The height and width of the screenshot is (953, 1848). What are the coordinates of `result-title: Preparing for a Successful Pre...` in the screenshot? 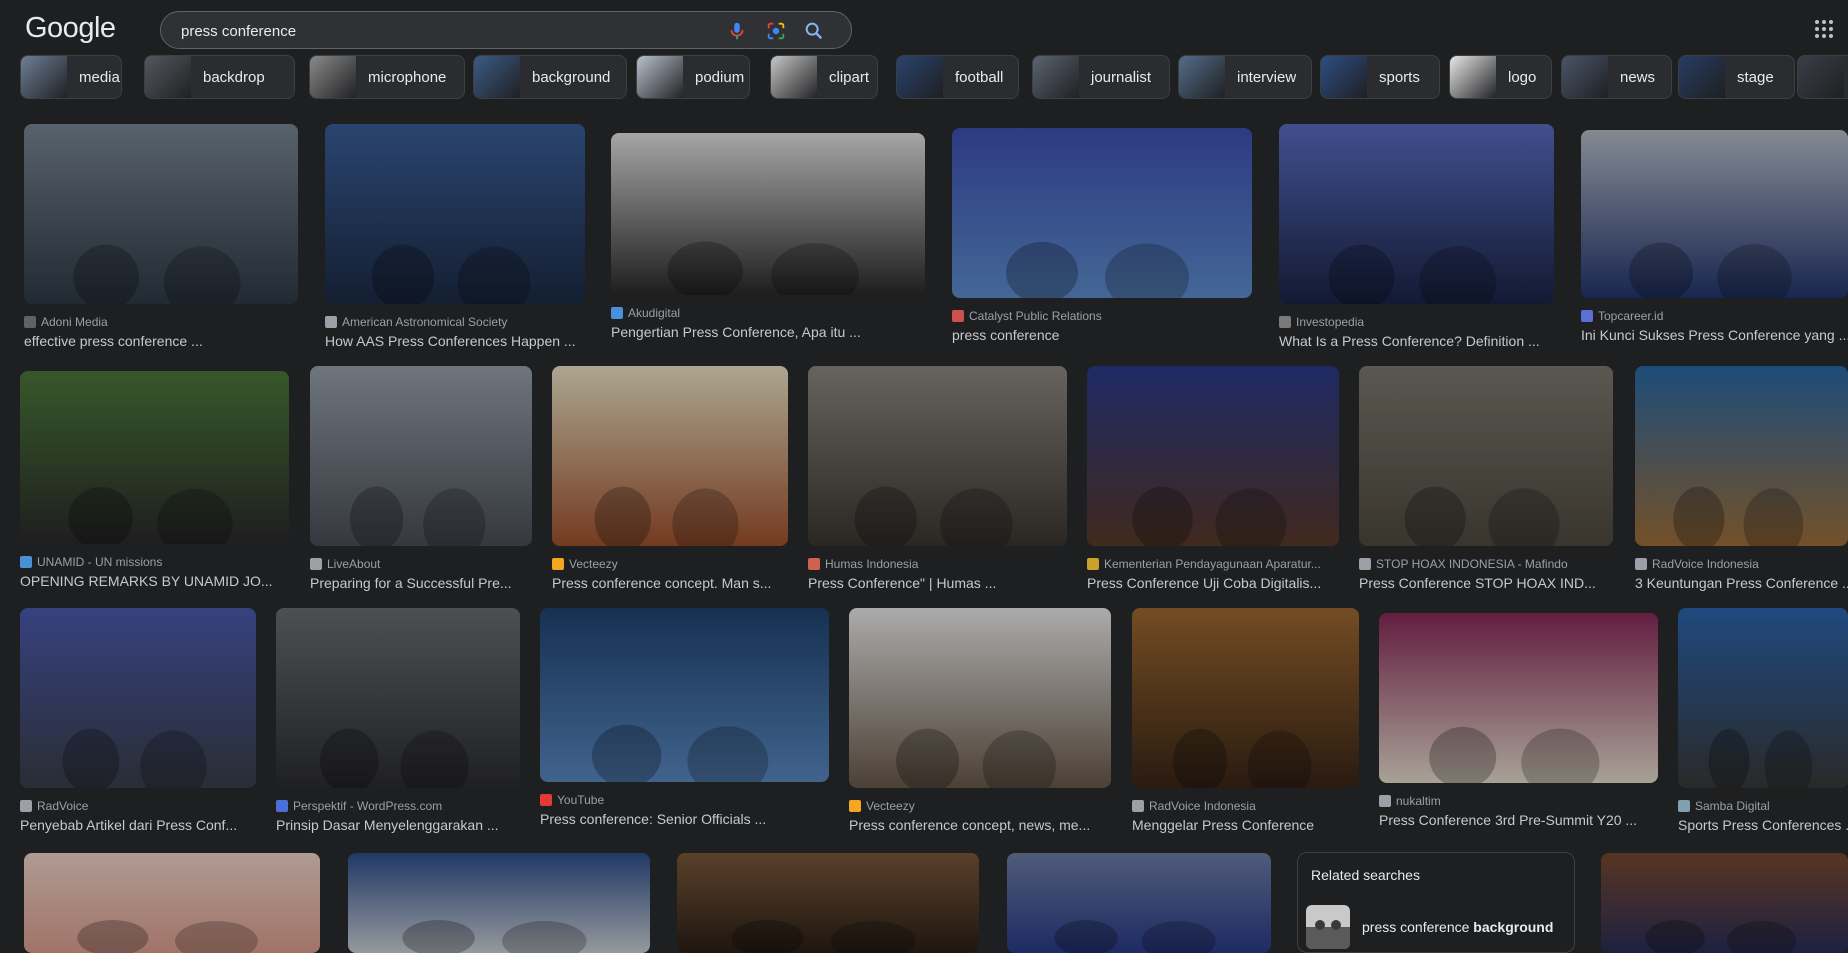 It's located at (426, 583).